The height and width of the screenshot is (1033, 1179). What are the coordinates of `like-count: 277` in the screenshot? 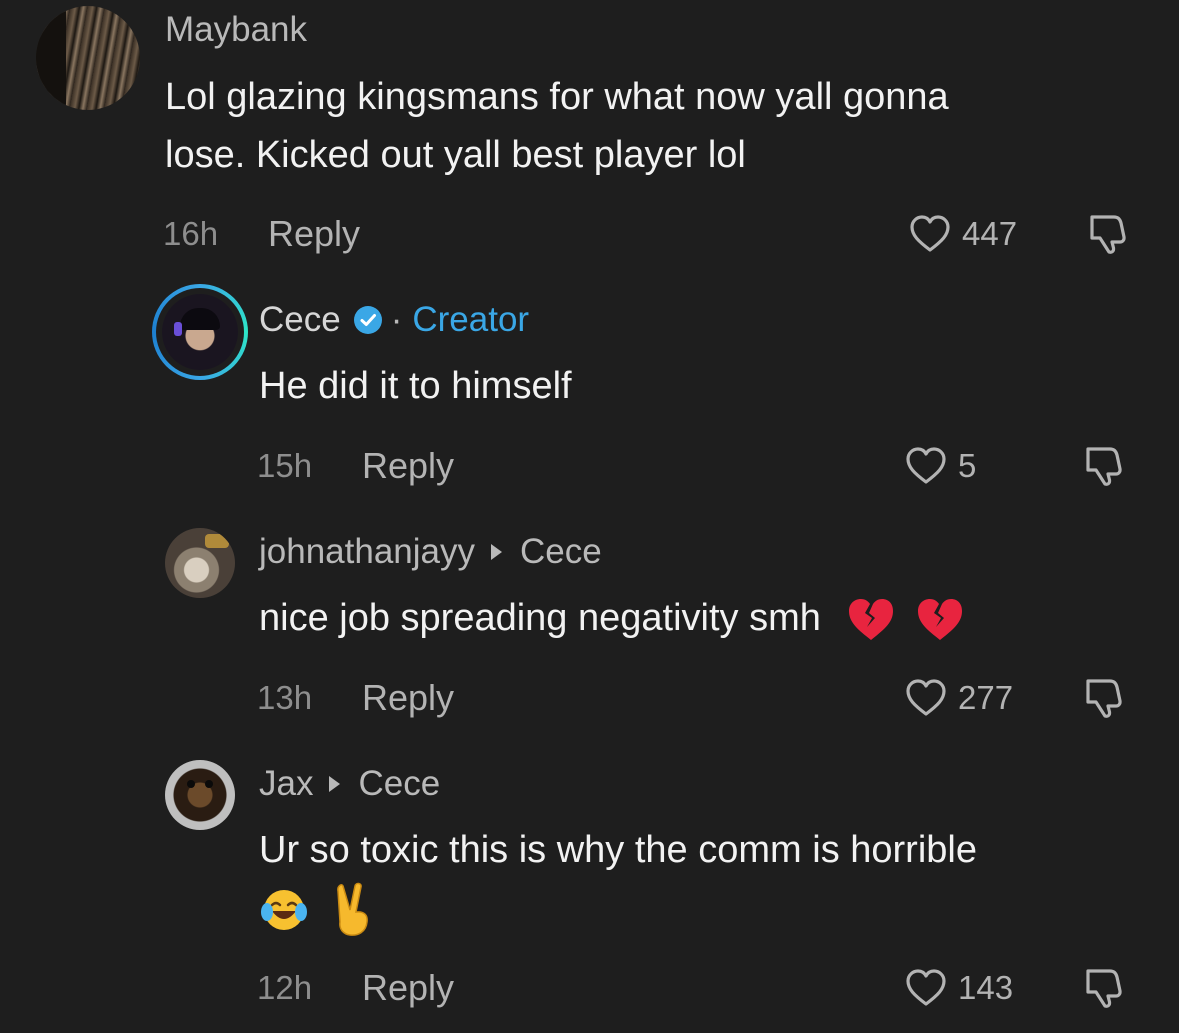 It's located at (986, 697).